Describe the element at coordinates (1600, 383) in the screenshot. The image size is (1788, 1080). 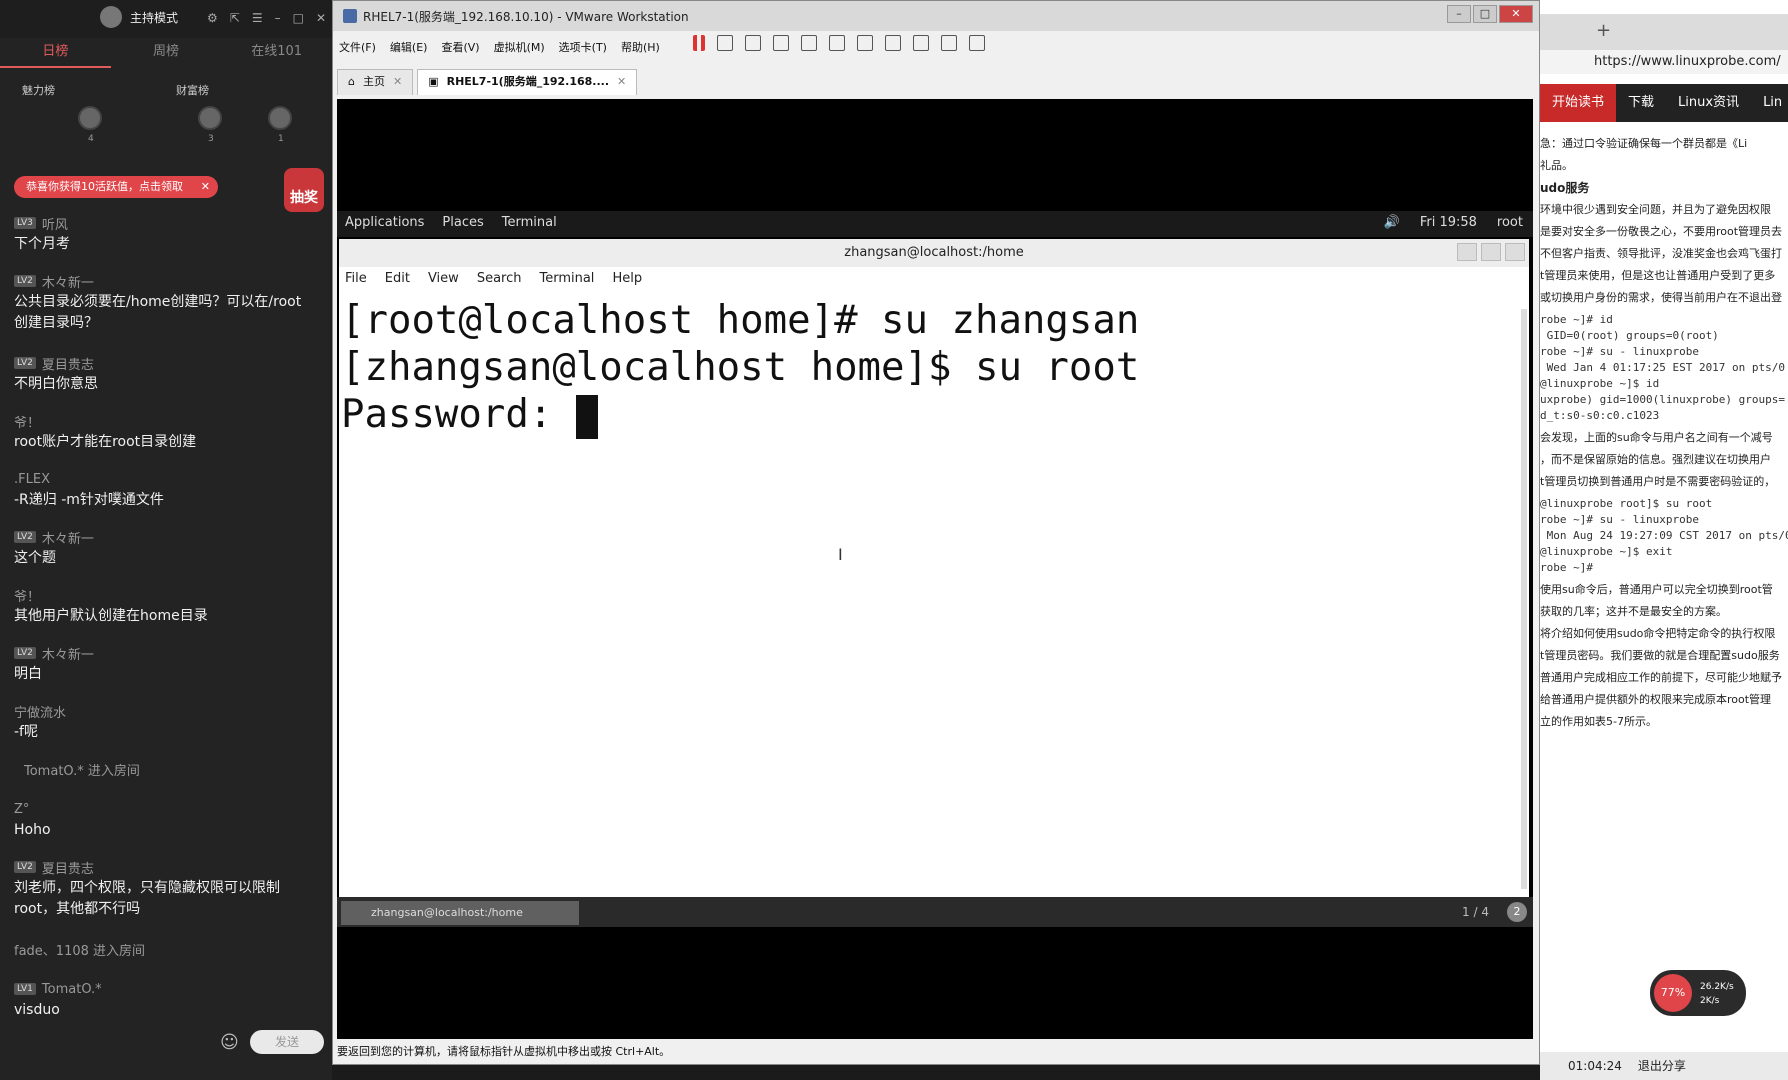
I see `code-line: @linuxprobe ~]$ id` at that location.